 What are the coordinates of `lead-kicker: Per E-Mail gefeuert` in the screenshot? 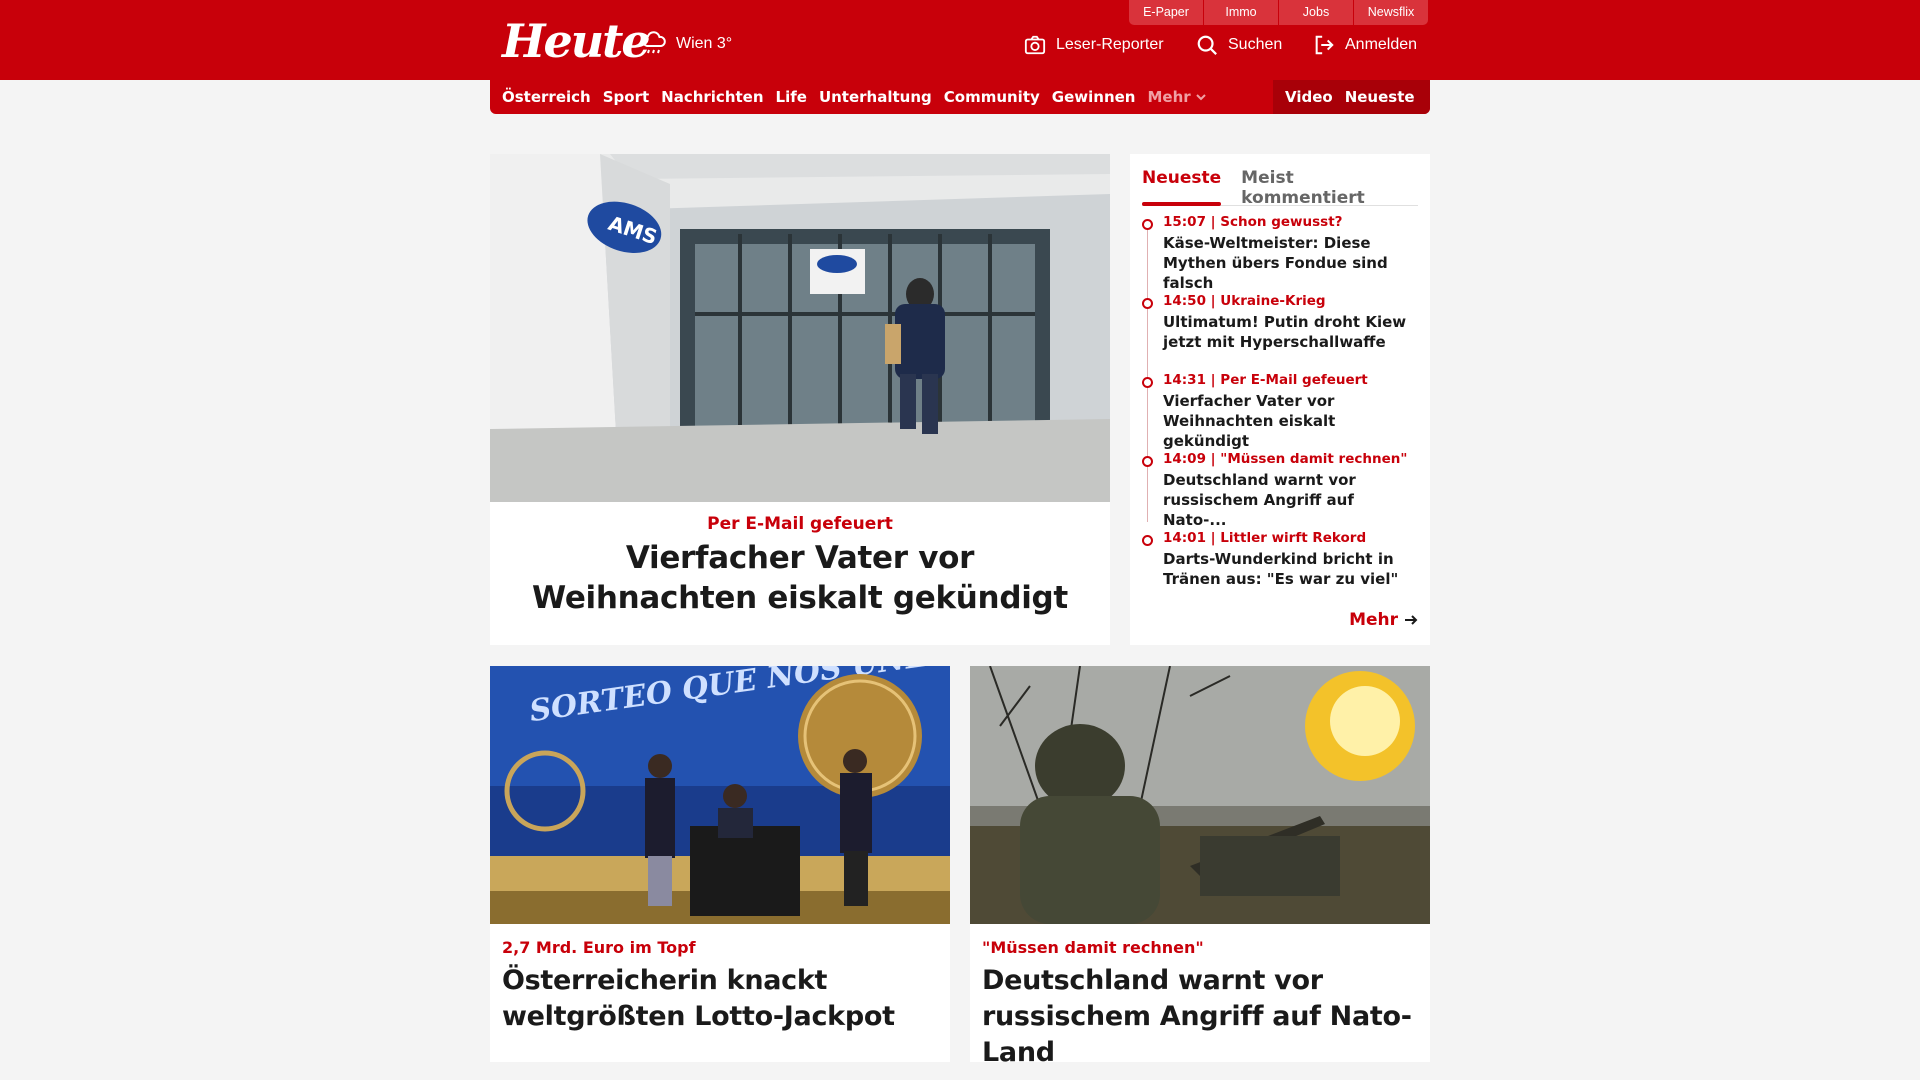 It's located at (800, 524).